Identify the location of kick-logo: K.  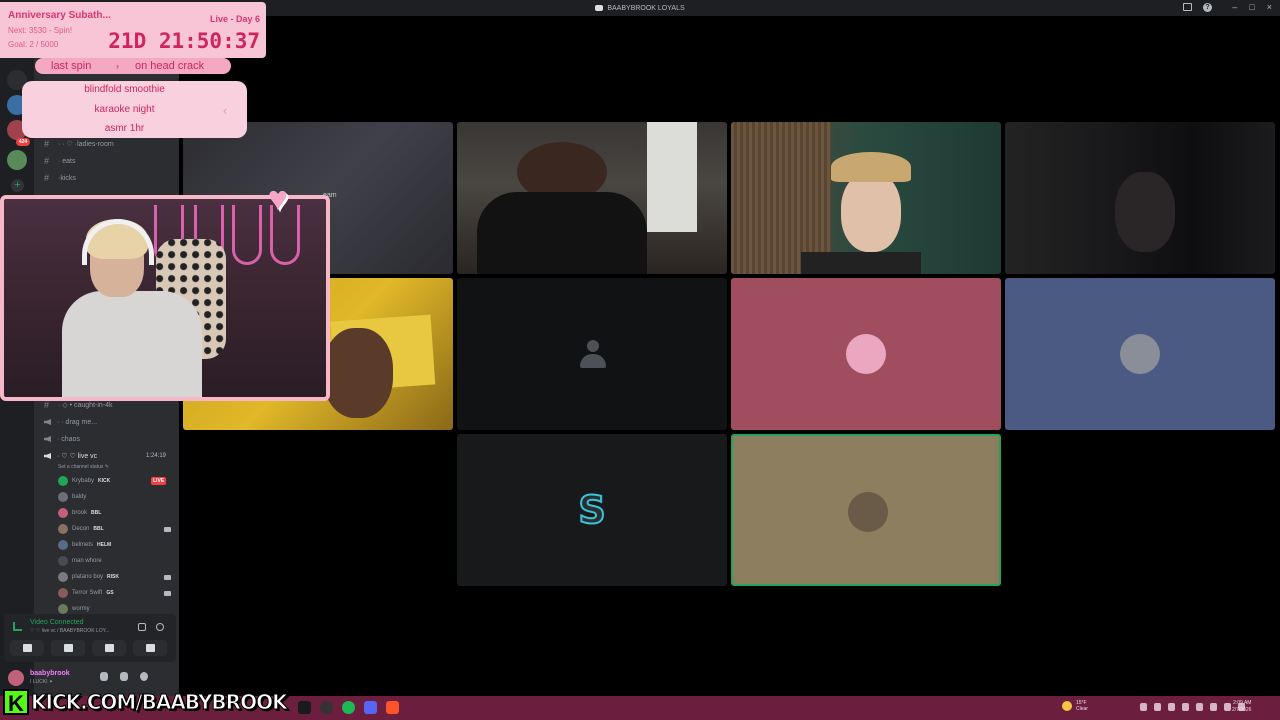
(16, 702).